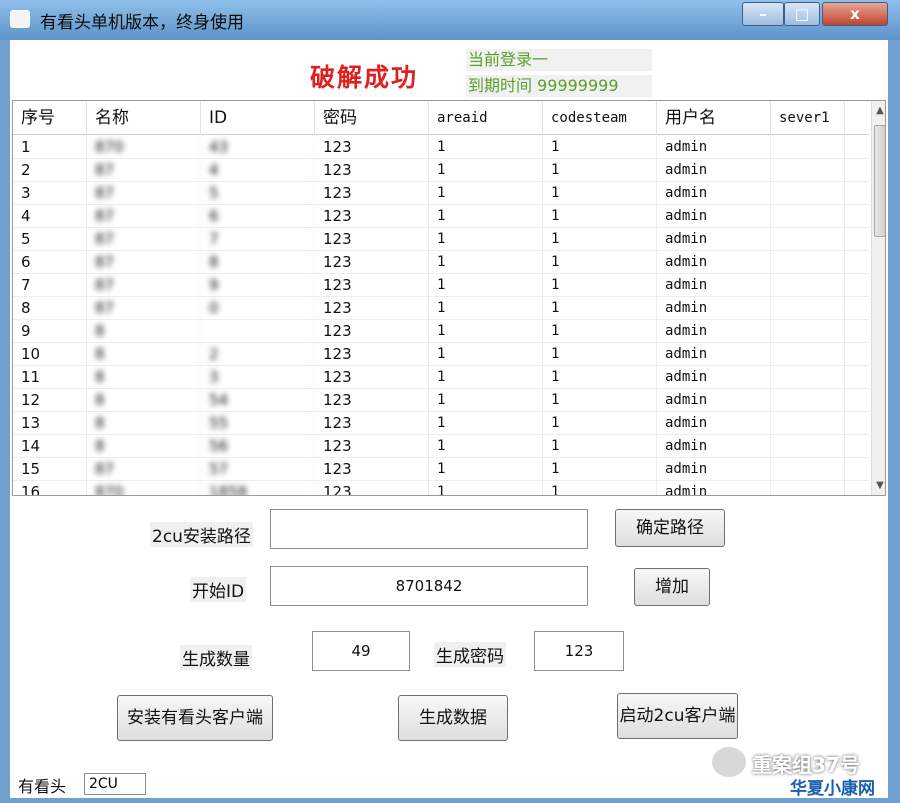 This screenshot has height=803, width=900. I want to click on cell-id: 54, so click(258, 400).